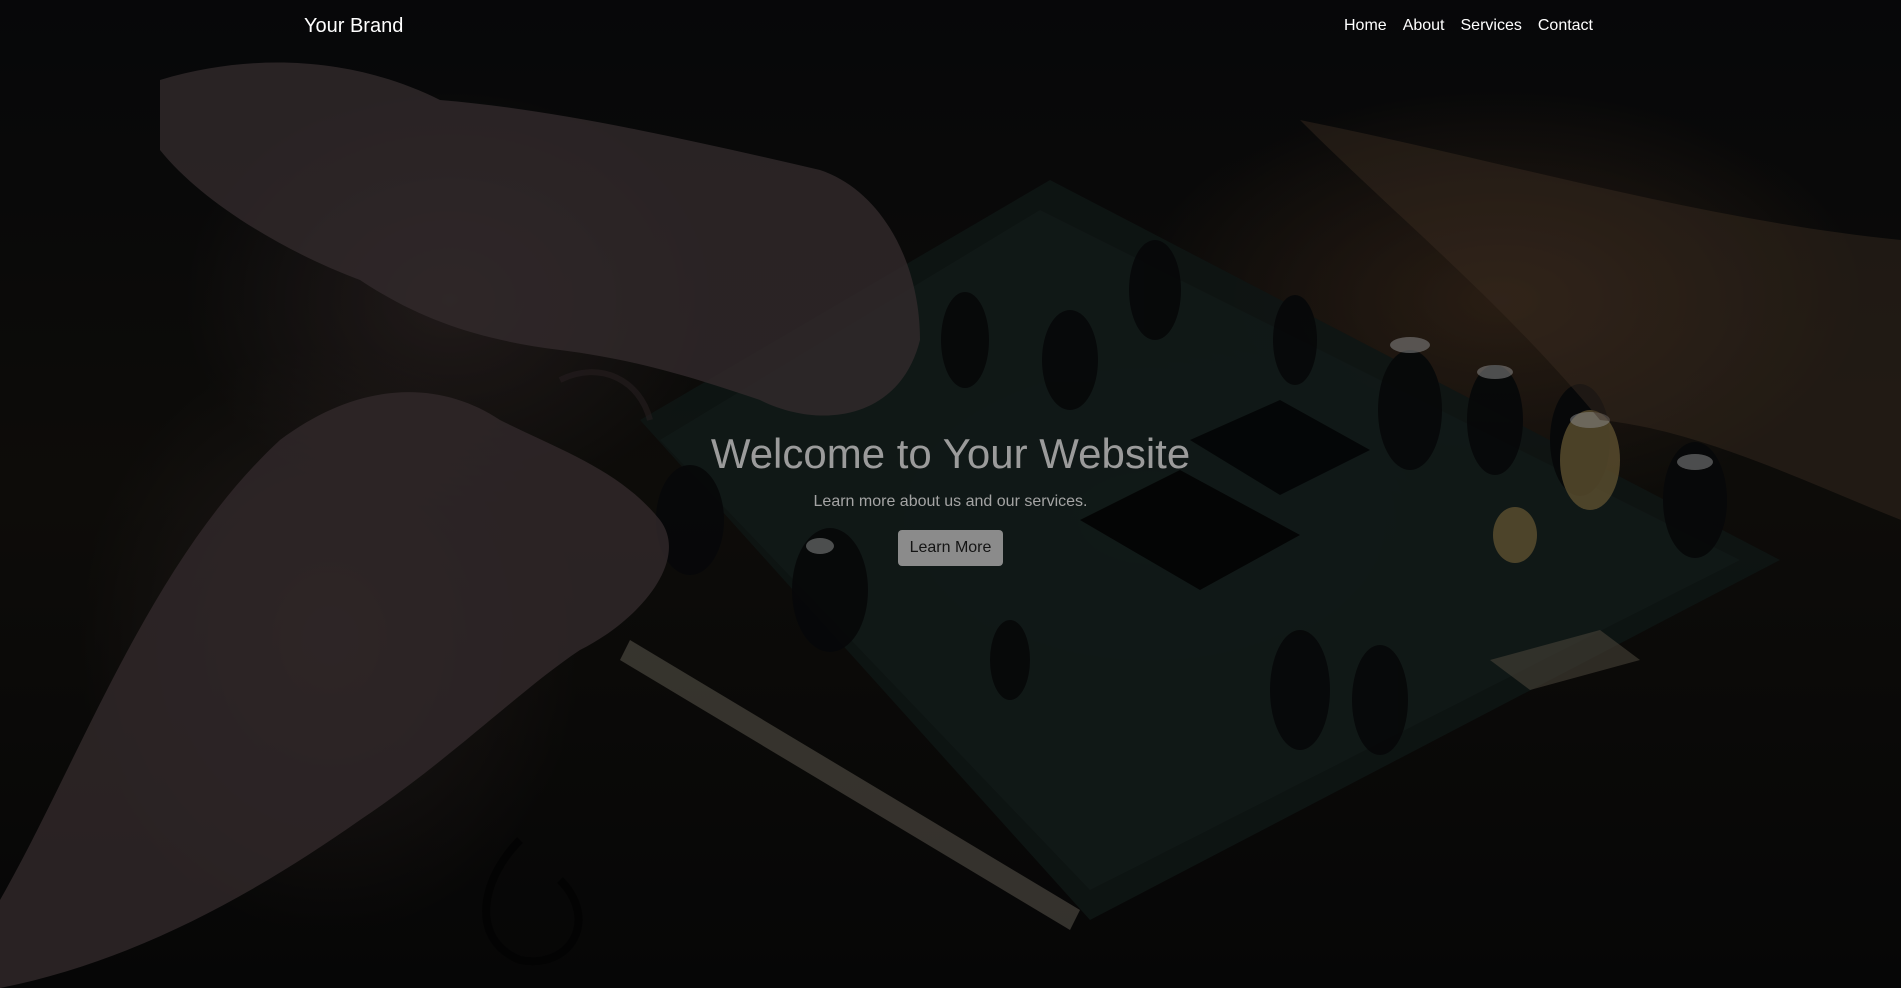  I want to click on brand-logo-link: Your Brand, so click(353, 26).